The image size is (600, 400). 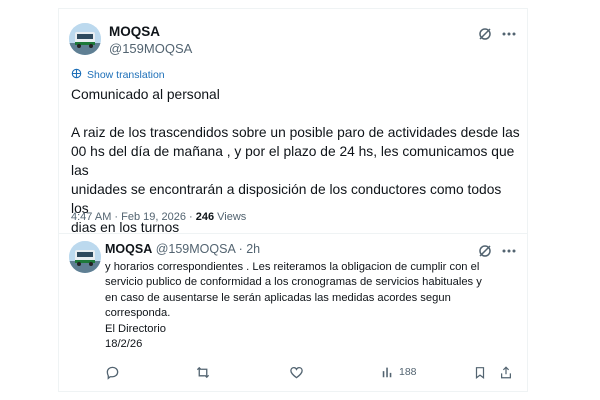 What do you see at coordinates (85, 39) in the screenshot?
I see `avatar` at bounding box center [85, 39].